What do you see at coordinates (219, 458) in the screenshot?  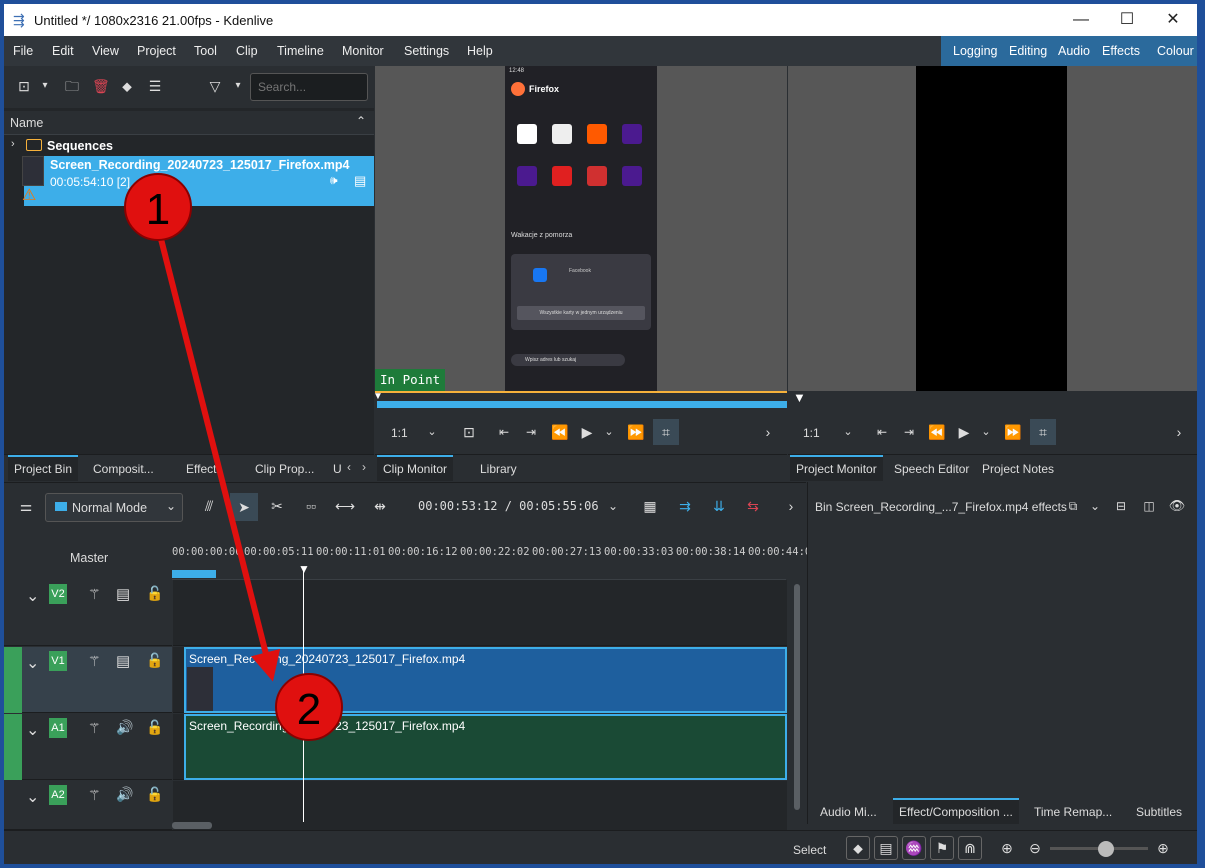 I see `annotation-arrow` at bounding box center [219, 458].